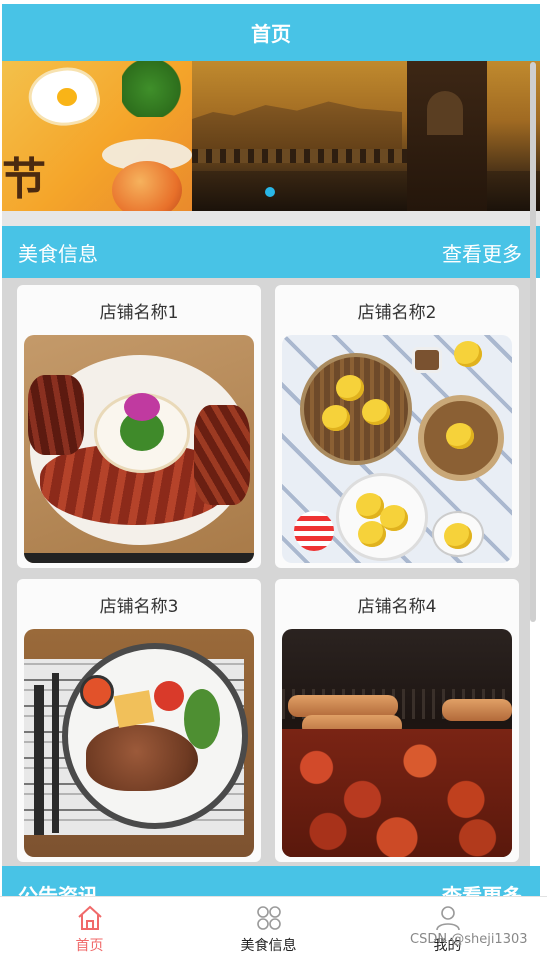 The image size is (547, 958). Describe the element at coordinates (397, 313) in the screenshot. I see `store-name: 店铺名称2` at that location.